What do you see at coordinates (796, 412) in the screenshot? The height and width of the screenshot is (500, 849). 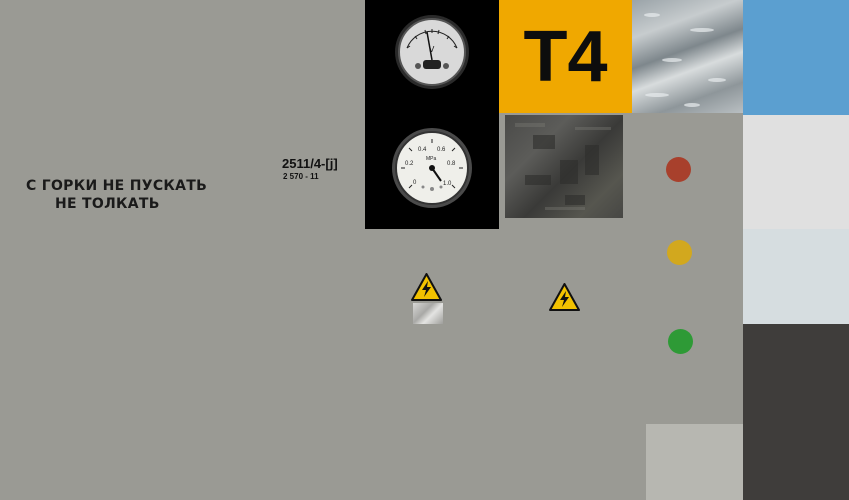 I see `swatch-dark-gray` at bounding box center [796, 412].